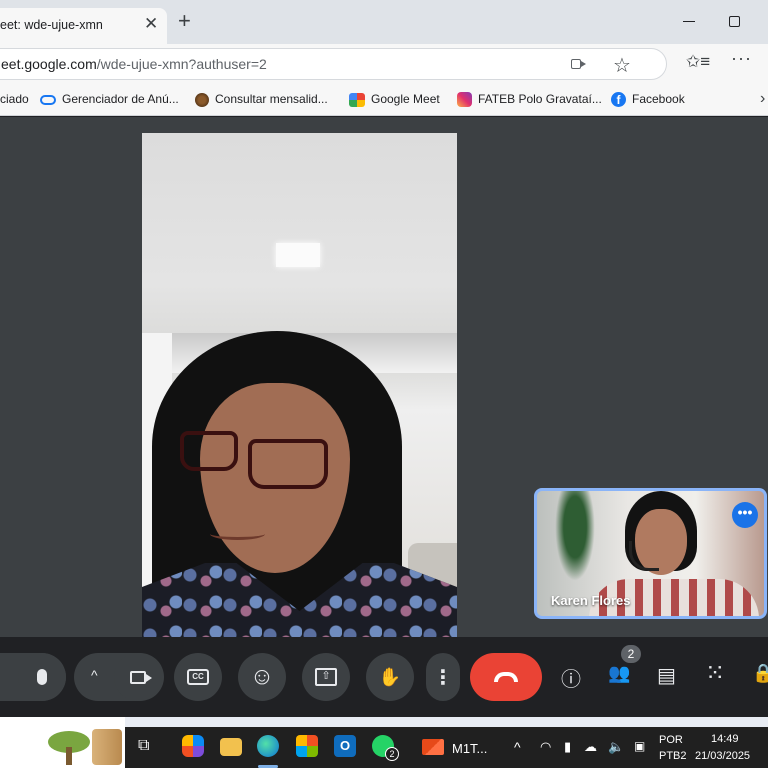 The image size is (768, 768). What do you see at coordinates (181, 64) in the screenshot?
I see `url-path: /wde-ujue-xmn?authuser=2` at bounding box center [181, 64].